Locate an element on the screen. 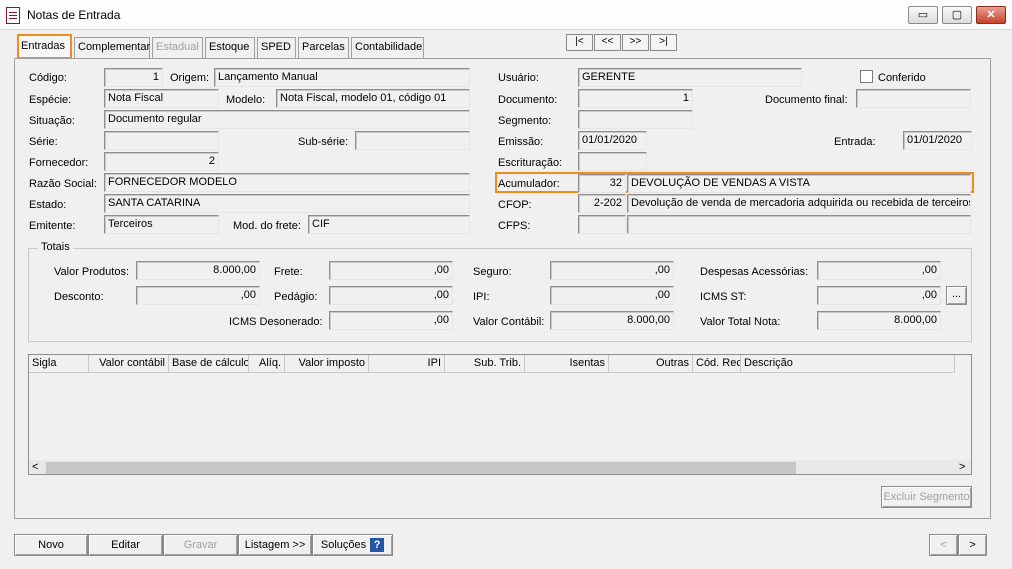 This screenshot has height=569, width=1012. estado-label: Estado: is located at coordinates (48, 205).